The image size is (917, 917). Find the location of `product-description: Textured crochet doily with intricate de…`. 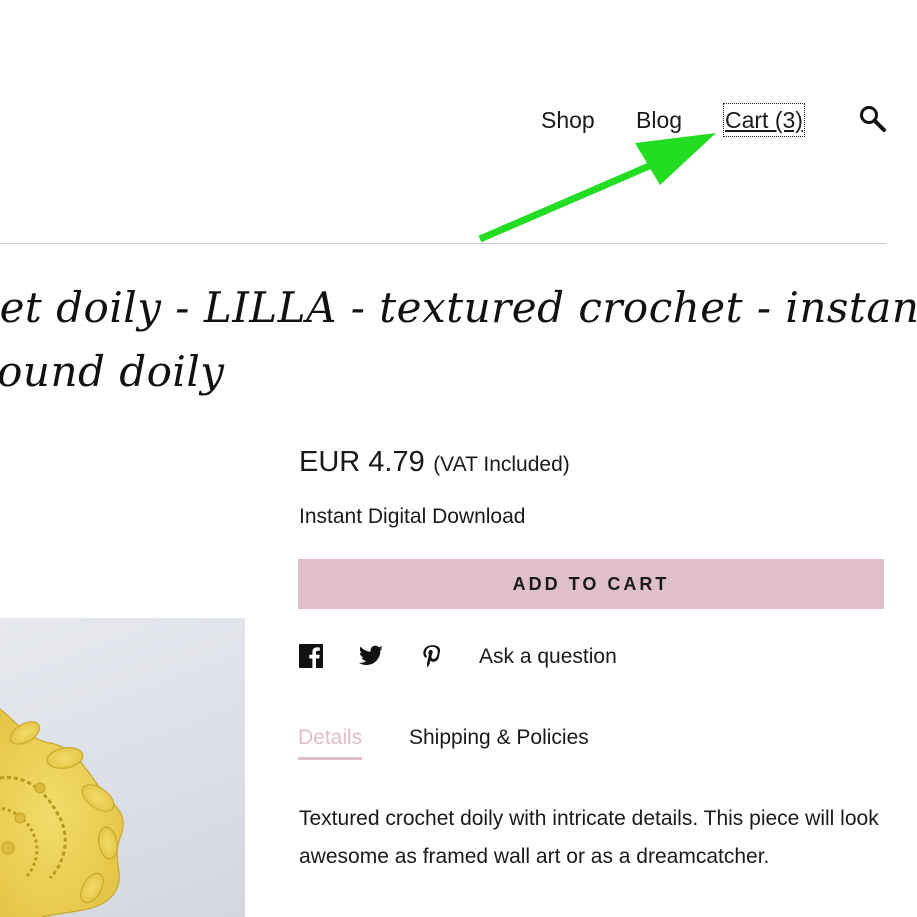

product-description: Textured crochet doily with intricate de… is located at coordinates (589, 837).